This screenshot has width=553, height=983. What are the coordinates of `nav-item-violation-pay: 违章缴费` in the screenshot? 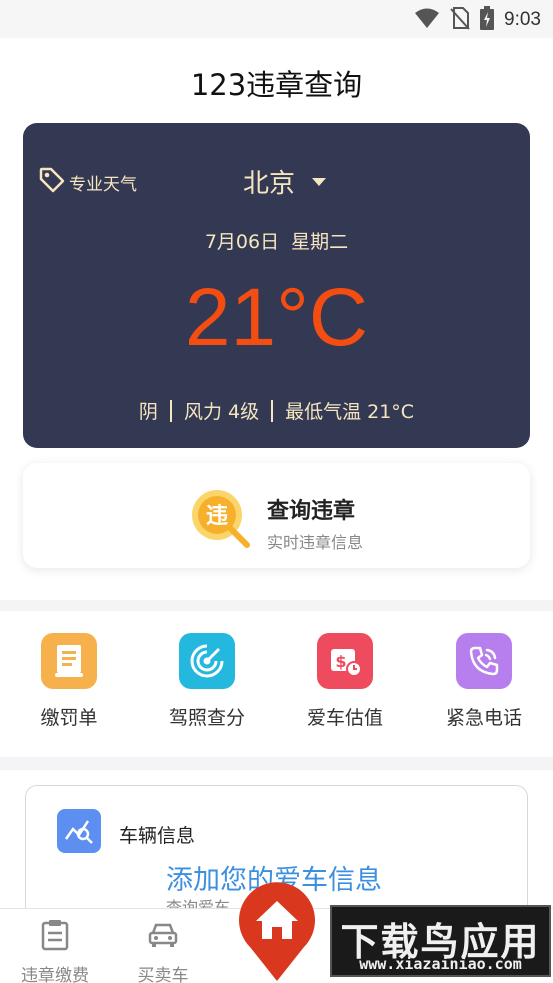 It's located at (55, 951).